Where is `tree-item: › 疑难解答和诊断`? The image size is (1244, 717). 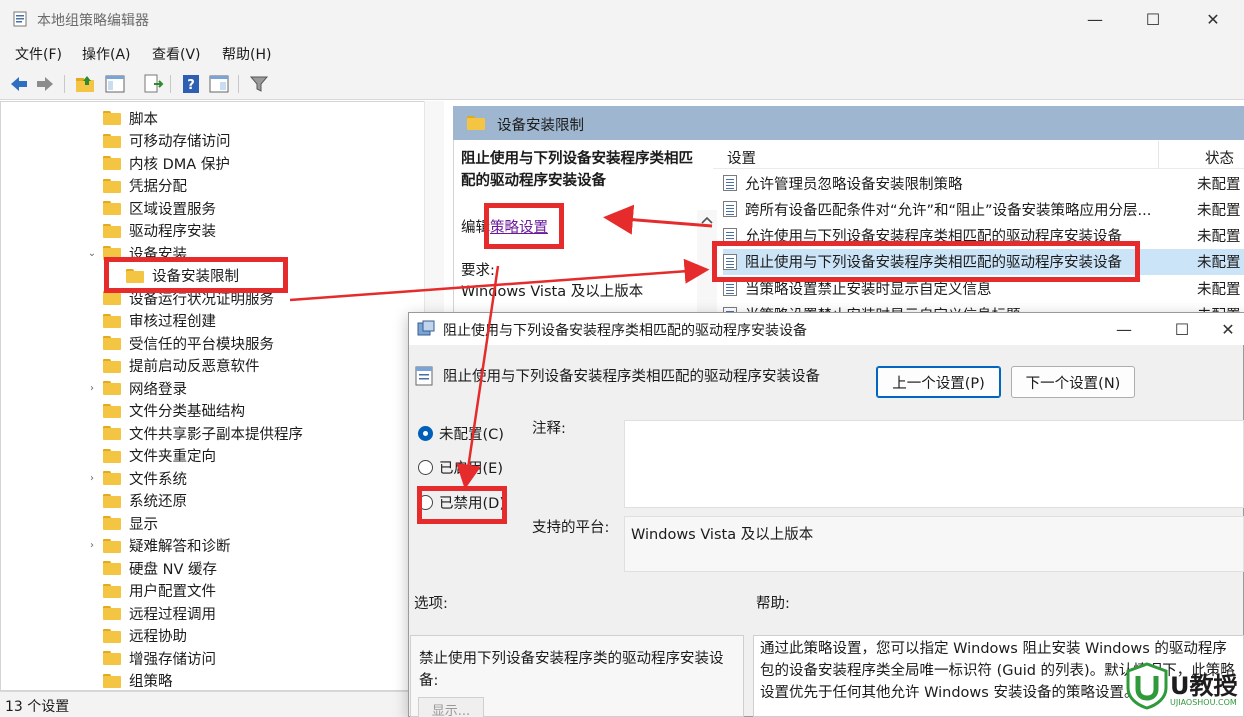
tree-item: › 疑难解答和诊断 is located at coordinates (160, 546).